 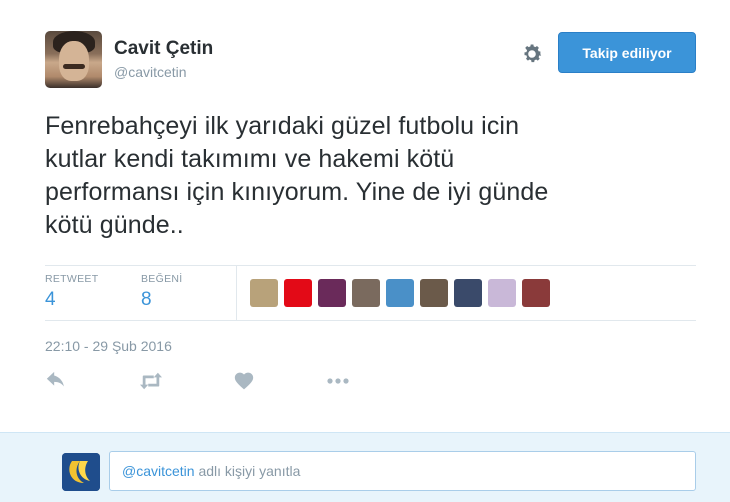 What do you see at coordinates (247, 471) in the screenshot?
I see `reply-prompt: adlı kişiyi yanıtla` at bounding box center [247, 471].